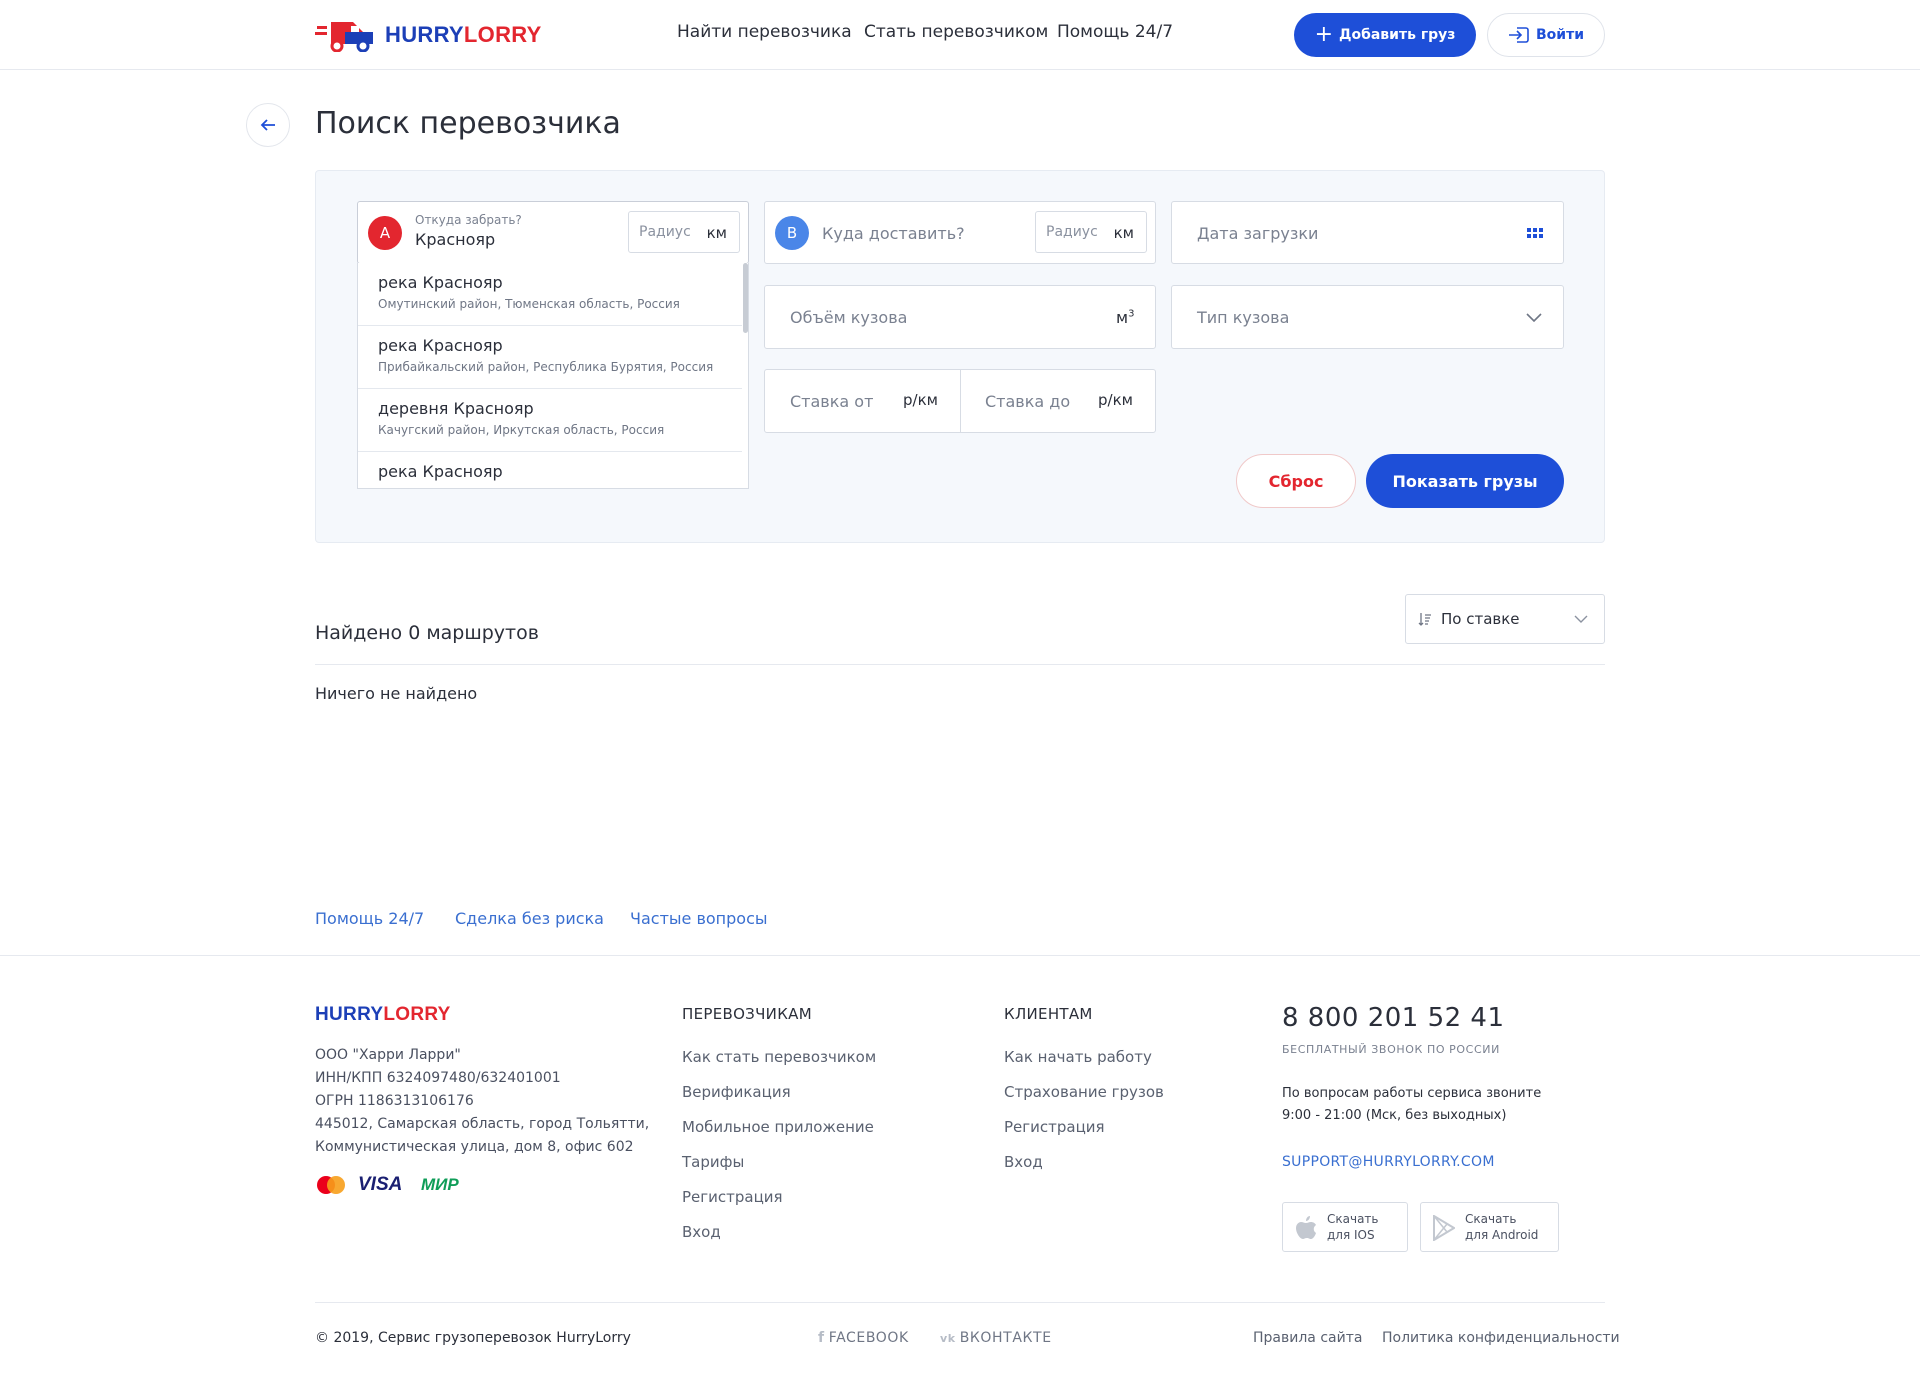  I want to click on rate-divider, so click(960, 401).